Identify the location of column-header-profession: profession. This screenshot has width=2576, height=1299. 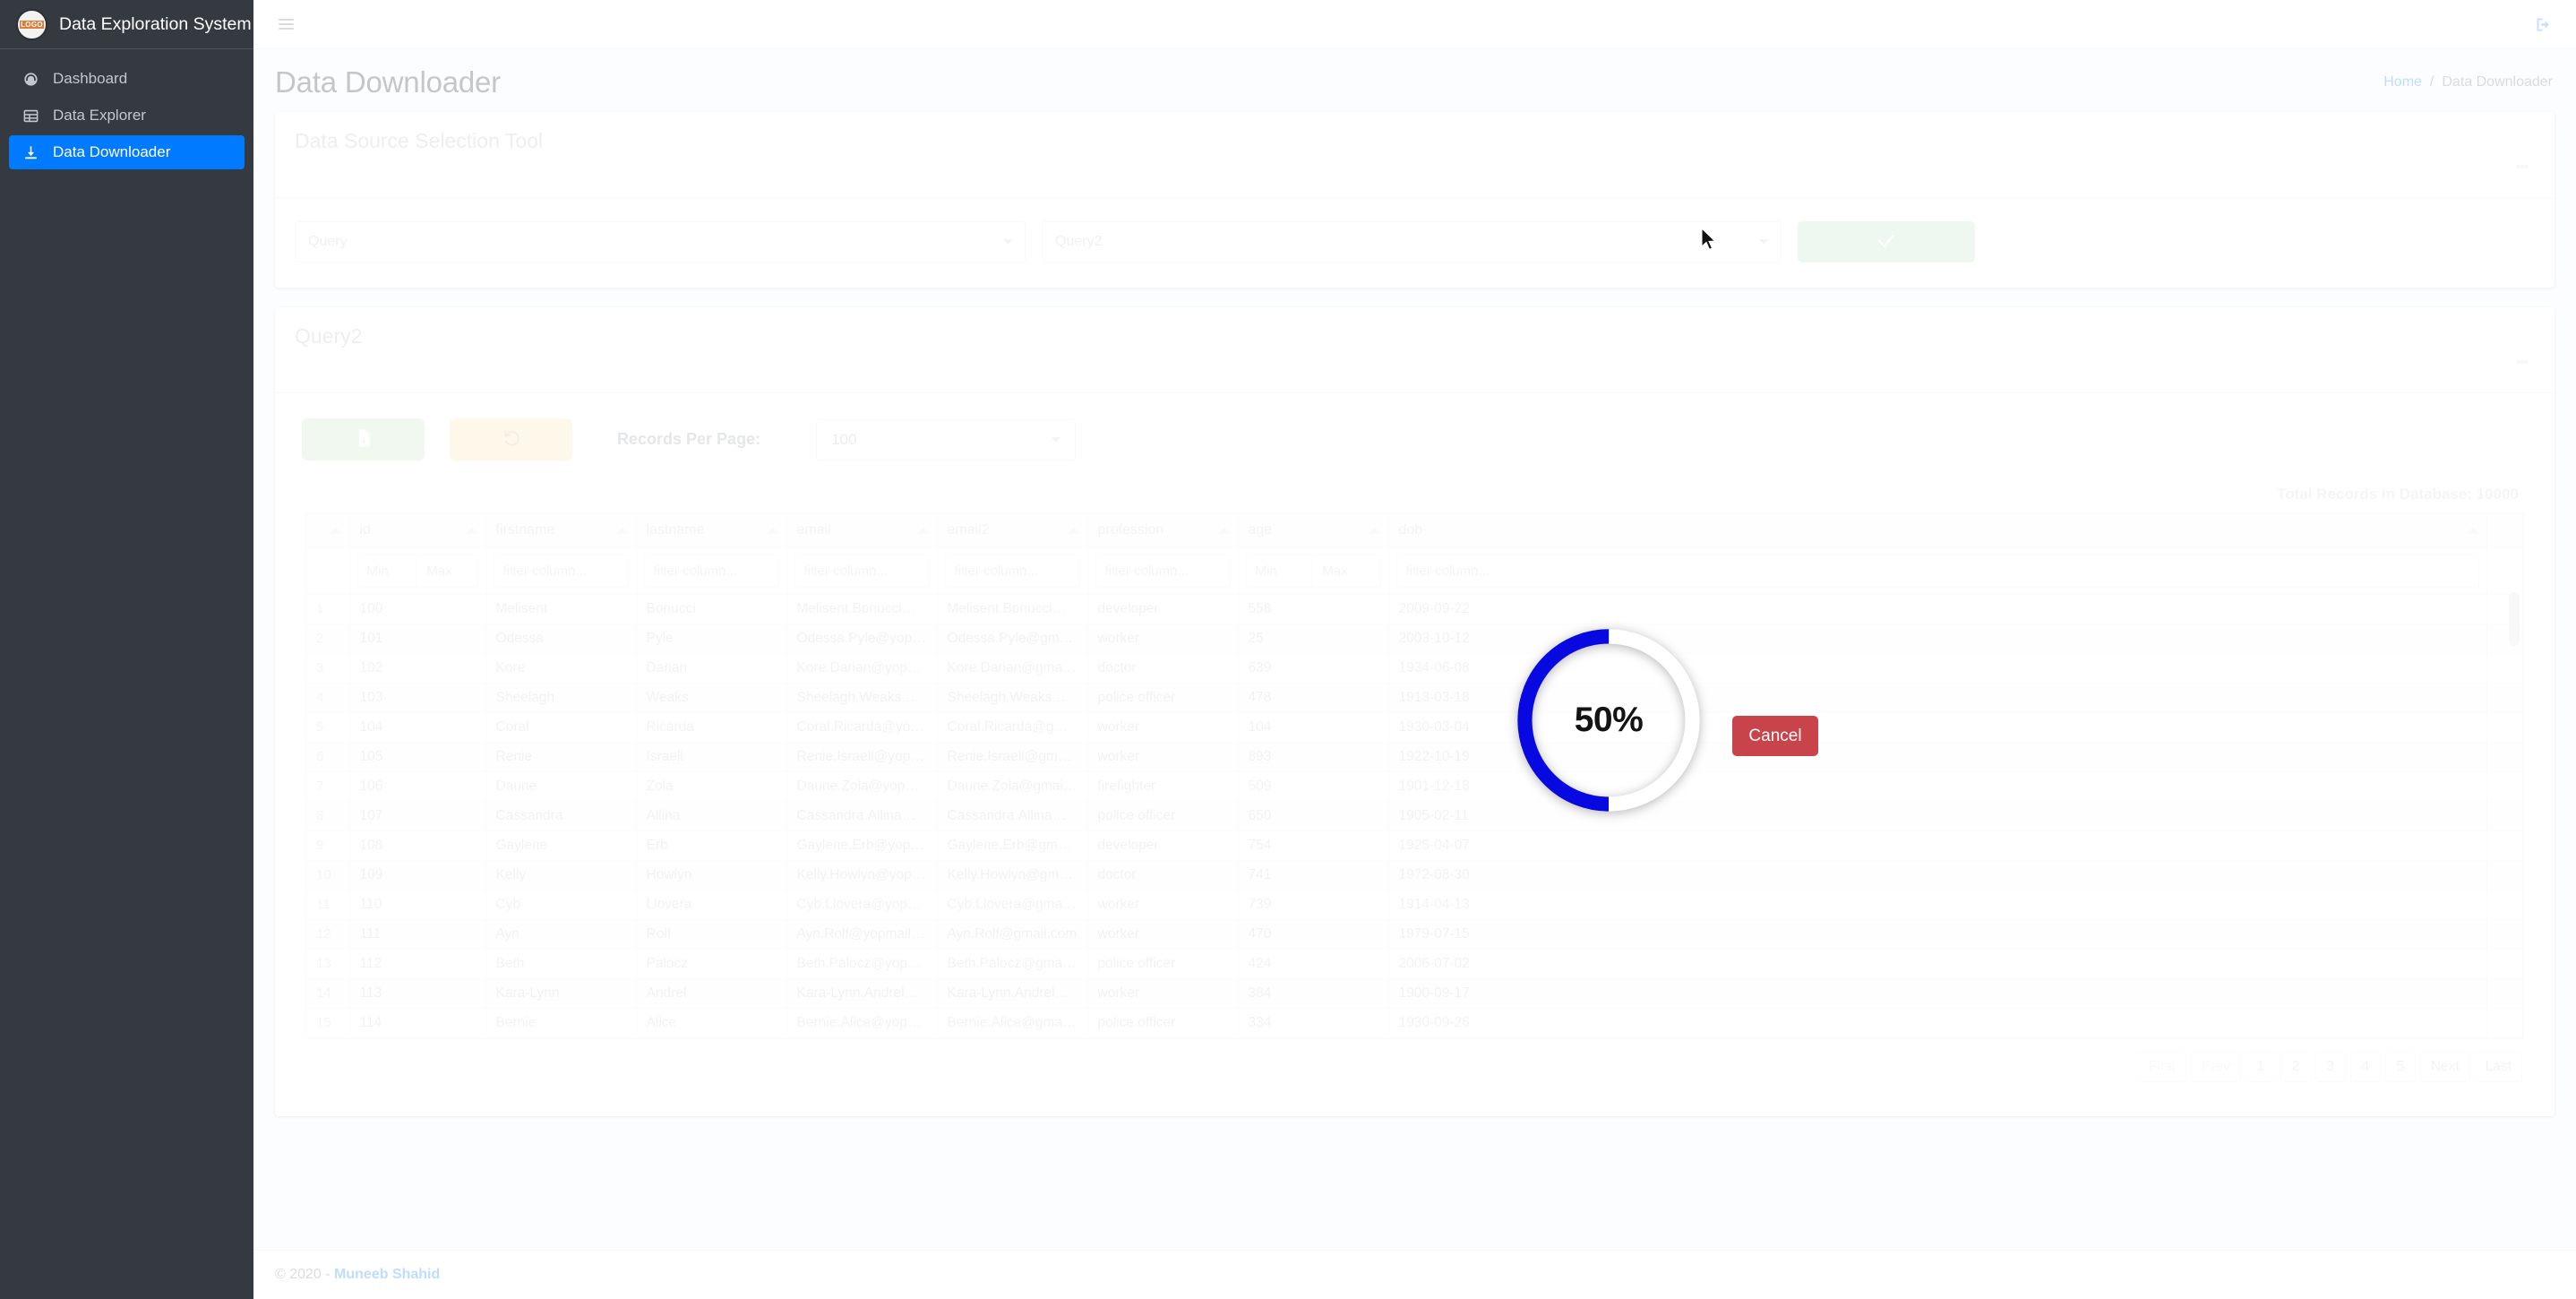
(1163, 530).